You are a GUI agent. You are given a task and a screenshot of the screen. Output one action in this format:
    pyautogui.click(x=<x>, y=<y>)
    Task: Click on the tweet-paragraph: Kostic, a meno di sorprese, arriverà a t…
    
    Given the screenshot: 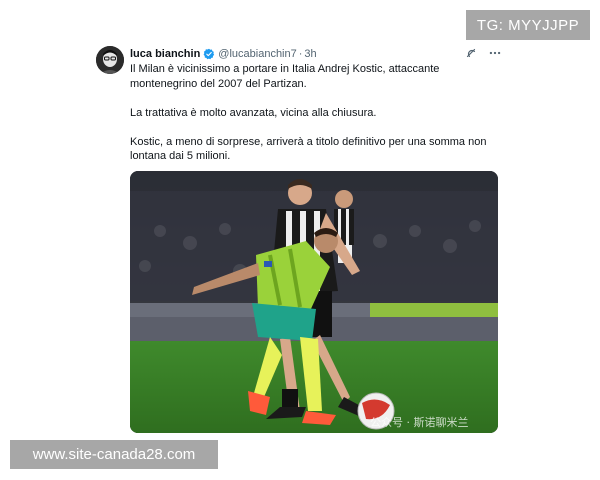 What is the action you would take?
    pyautogui.click(x=308, y=149)
    